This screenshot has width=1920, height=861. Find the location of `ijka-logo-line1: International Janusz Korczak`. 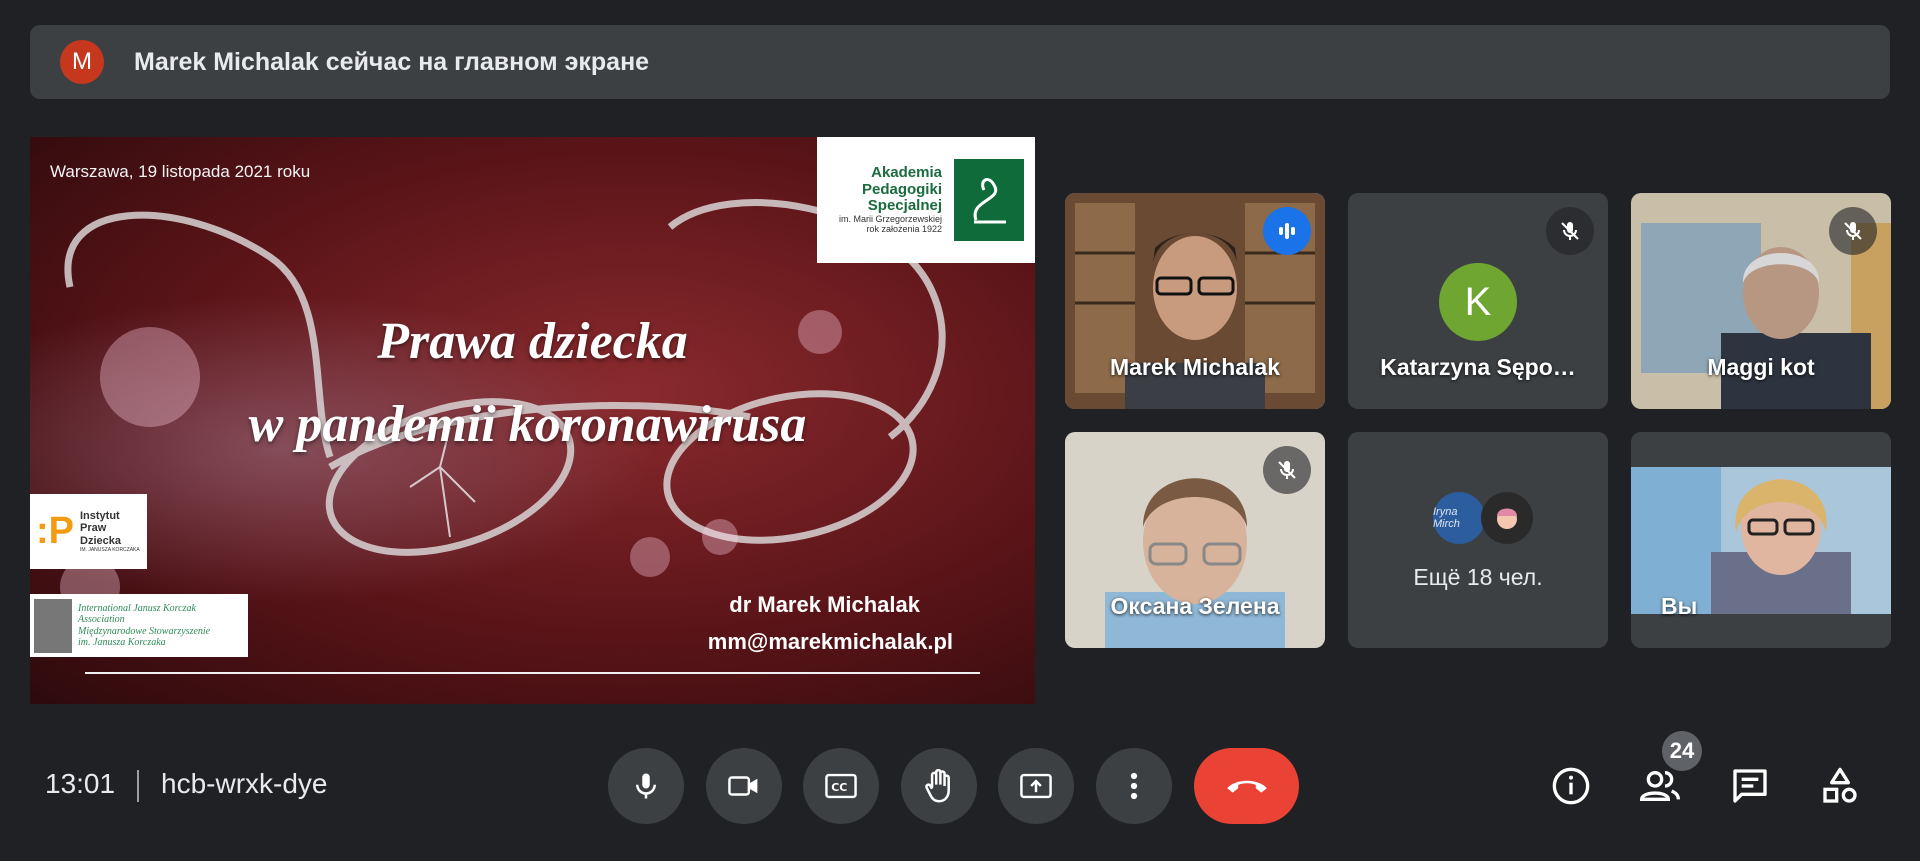

ijka-logo-line1: International Janusz Korczak is located at coordinates (137, 608).